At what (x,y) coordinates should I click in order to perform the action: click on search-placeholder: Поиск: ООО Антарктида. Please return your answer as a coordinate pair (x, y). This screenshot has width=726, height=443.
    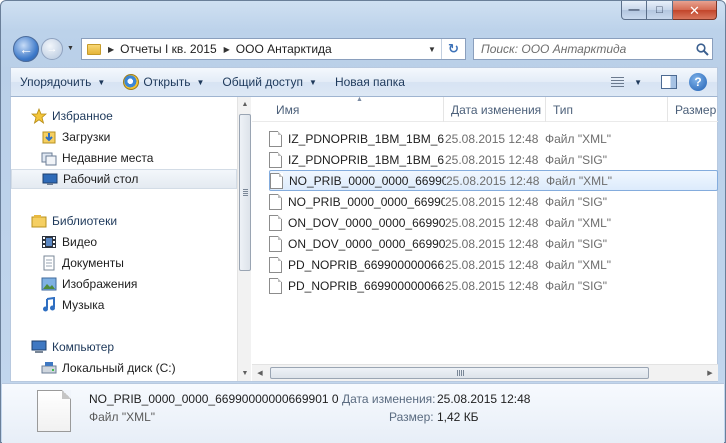
    Looking at the image, I should click on (554, 49).